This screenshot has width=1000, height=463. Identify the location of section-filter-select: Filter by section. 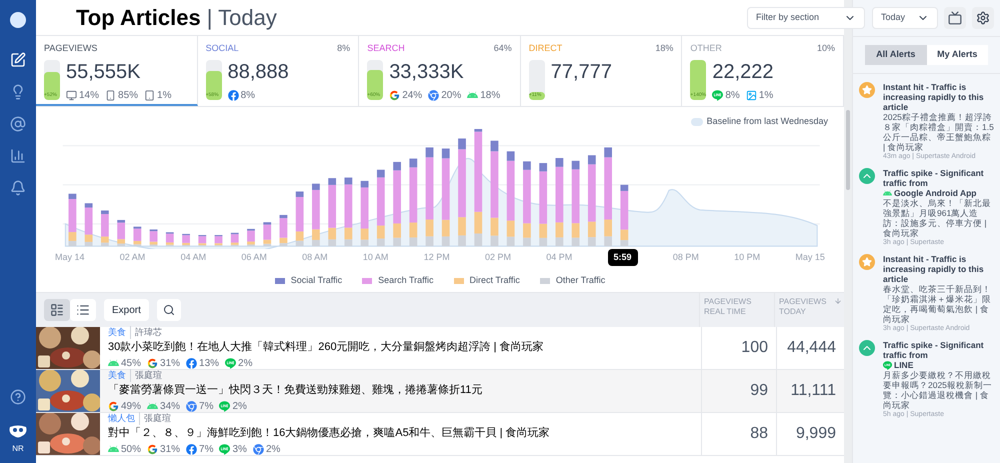
(806, 18).